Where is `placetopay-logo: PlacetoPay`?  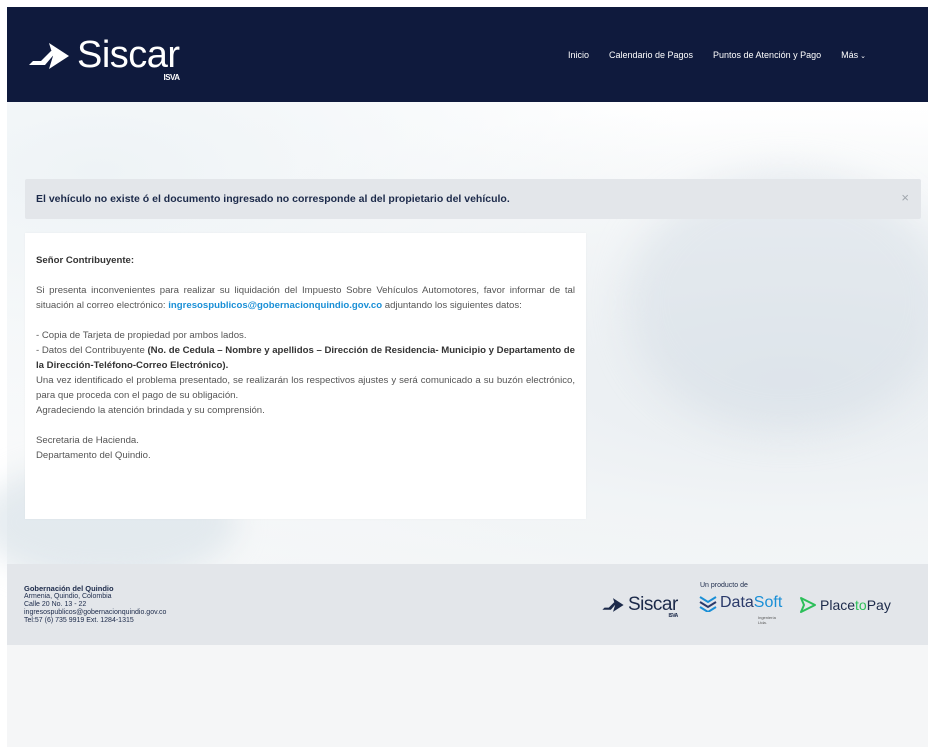 placetopay-logo: PlacetoPay is located at coordinates (844, 605).